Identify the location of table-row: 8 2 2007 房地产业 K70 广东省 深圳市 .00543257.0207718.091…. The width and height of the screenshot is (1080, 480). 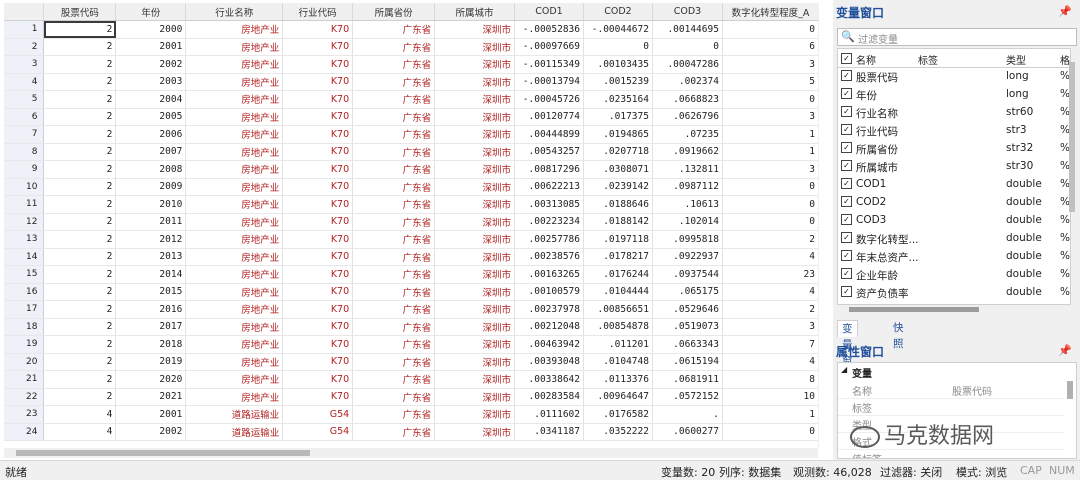
(411, 152).